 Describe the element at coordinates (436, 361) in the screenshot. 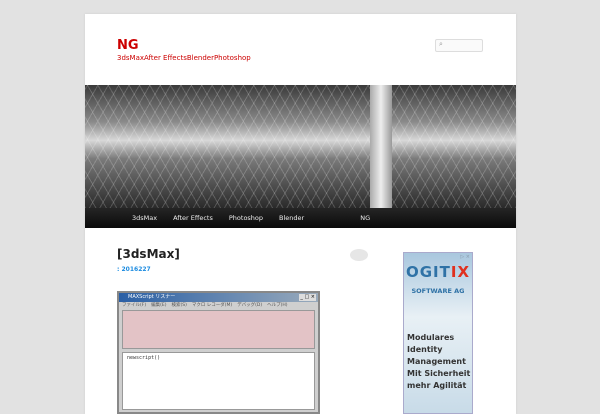

I see `ad-line: Management` at that location.